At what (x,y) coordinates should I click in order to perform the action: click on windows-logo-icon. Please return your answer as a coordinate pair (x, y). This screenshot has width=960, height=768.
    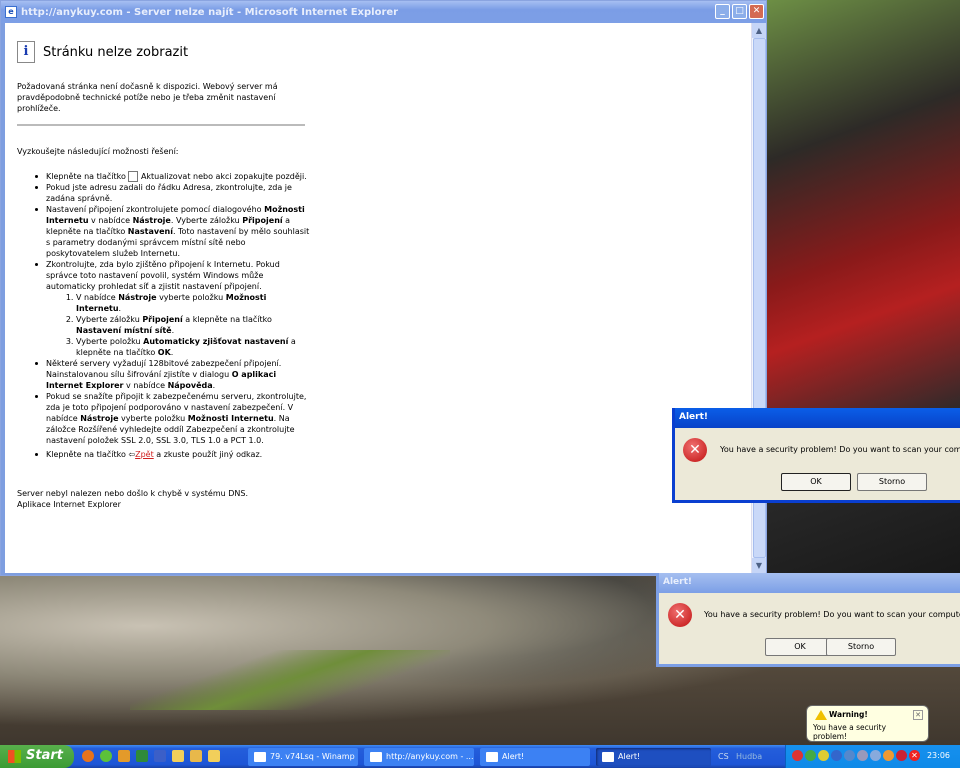
    Looking at the image, I should click on (14, 756).